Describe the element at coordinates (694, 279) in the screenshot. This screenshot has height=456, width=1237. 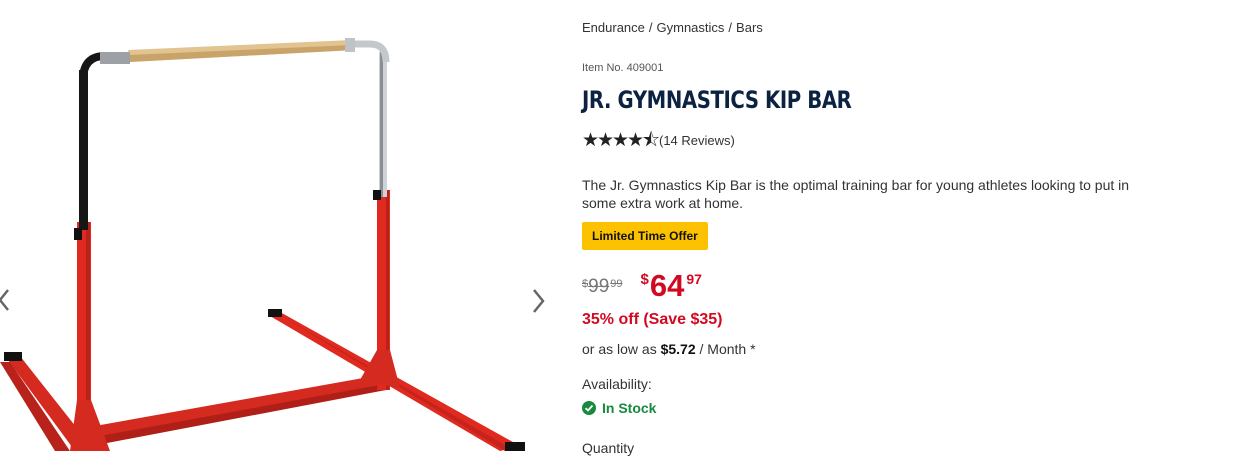
I see `sale-price-cents: 97` at that location.